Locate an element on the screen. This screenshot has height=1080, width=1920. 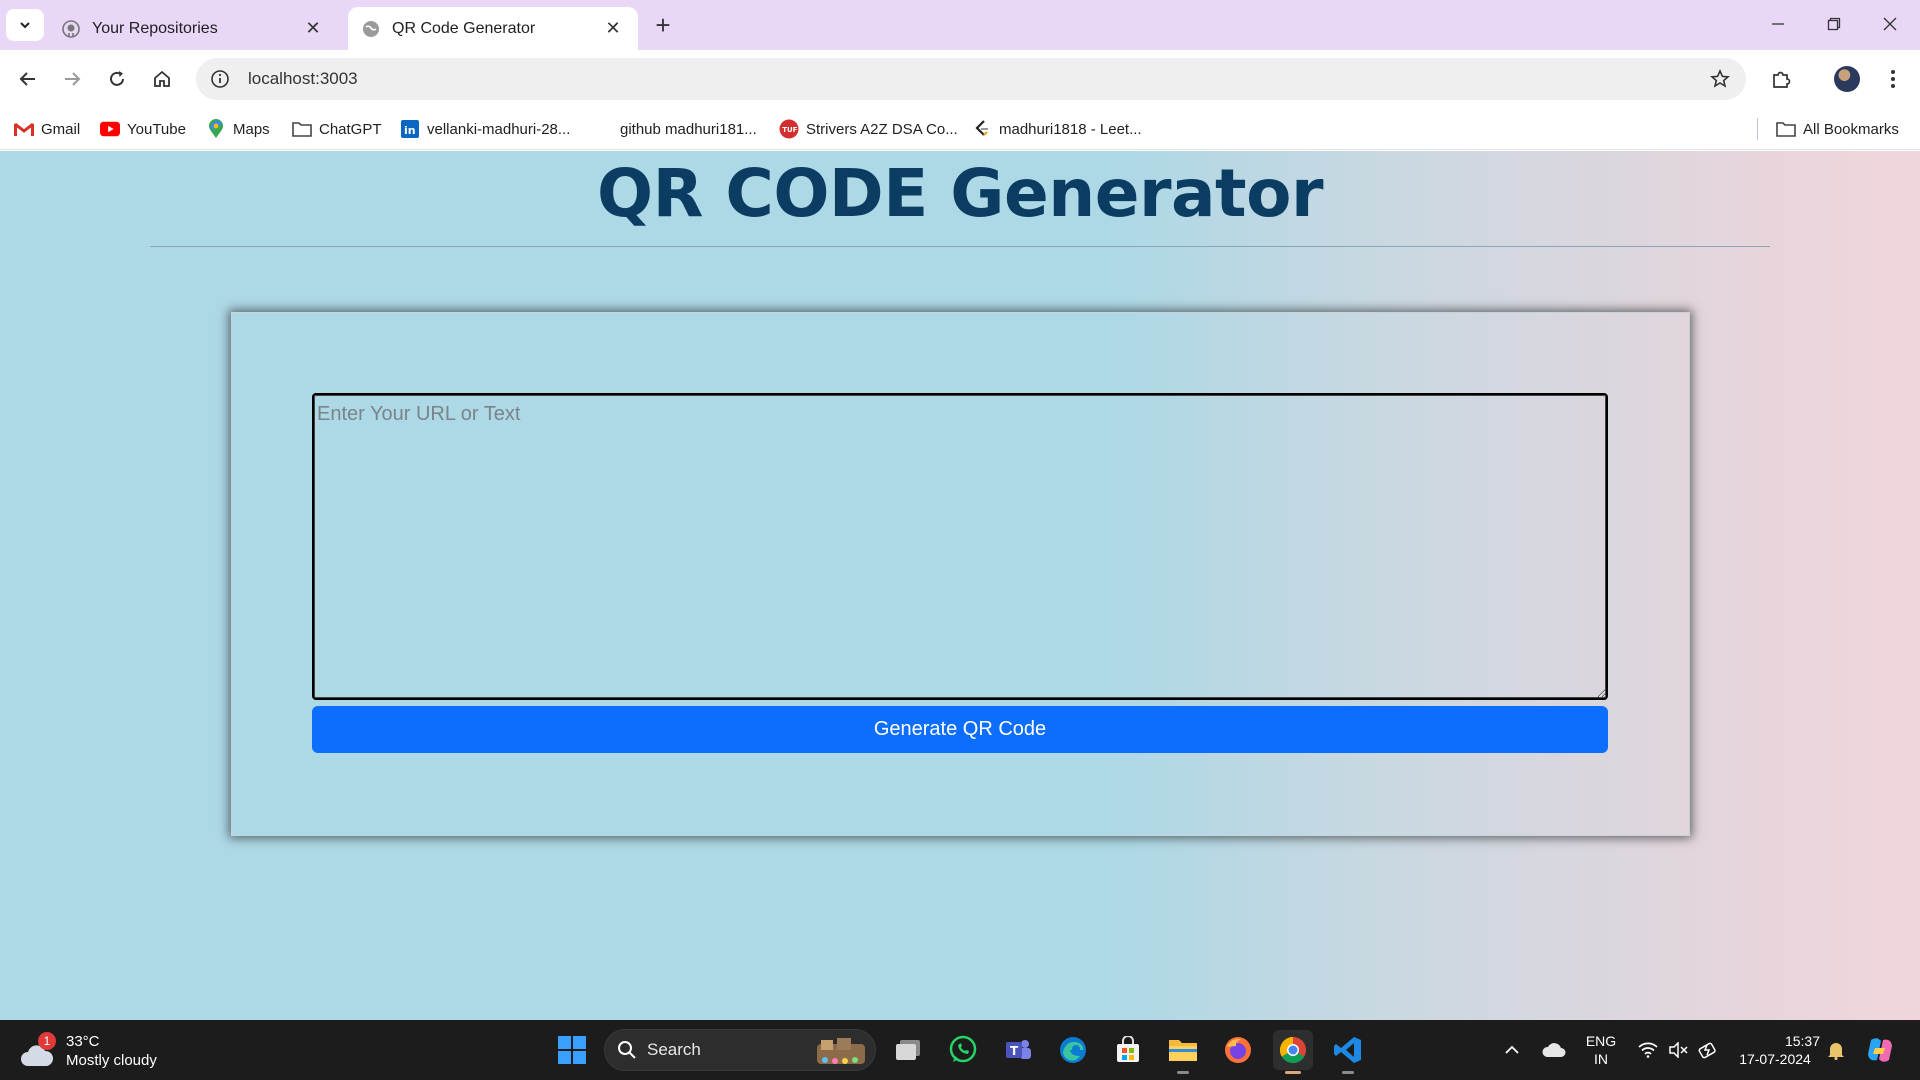
language-code: ENG is located at coordinates (1601, 1041).